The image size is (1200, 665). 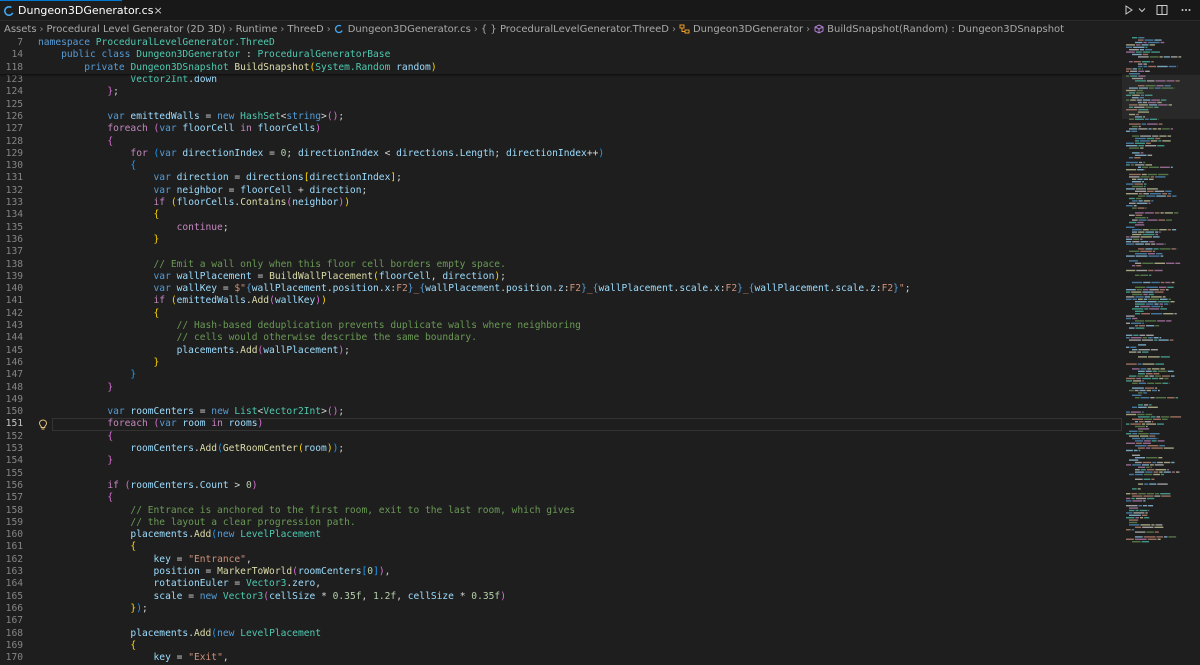 I want to click on code-token: wallPlacement, so click(x=300, y=350).